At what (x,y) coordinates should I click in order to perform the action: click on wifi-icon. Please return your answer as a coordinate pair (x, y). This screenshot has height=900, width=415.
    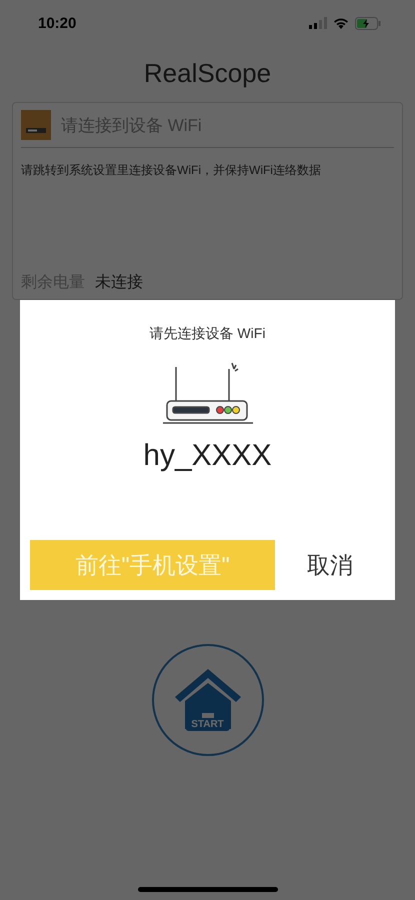
    Looking at the image, I should click on (341, 23).